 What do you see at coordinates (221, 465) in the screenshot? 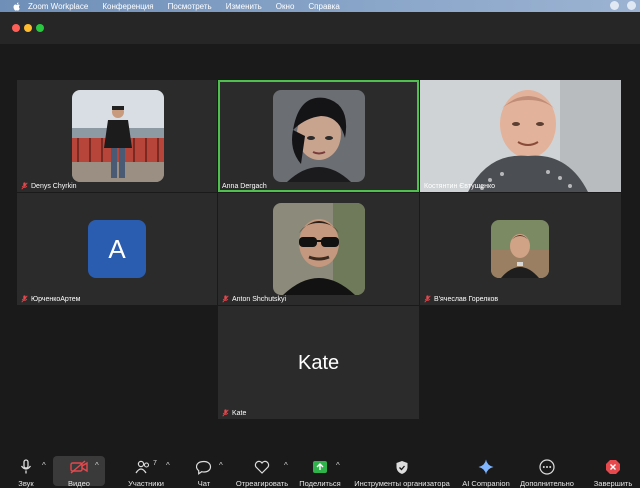
I see `chat-options-chevron-icon: ^` at bounding box center [221, 465].